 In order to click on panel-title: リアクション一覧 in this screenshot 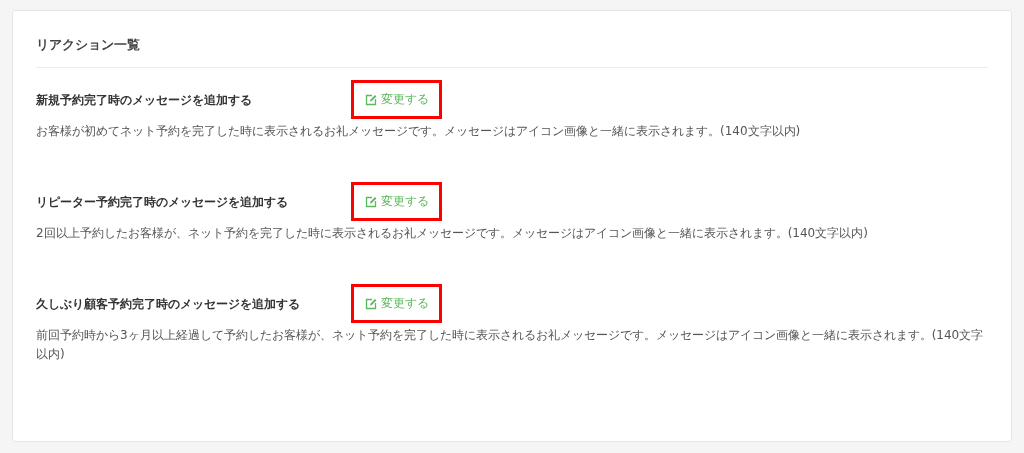, I will do `click(512, 52)`.